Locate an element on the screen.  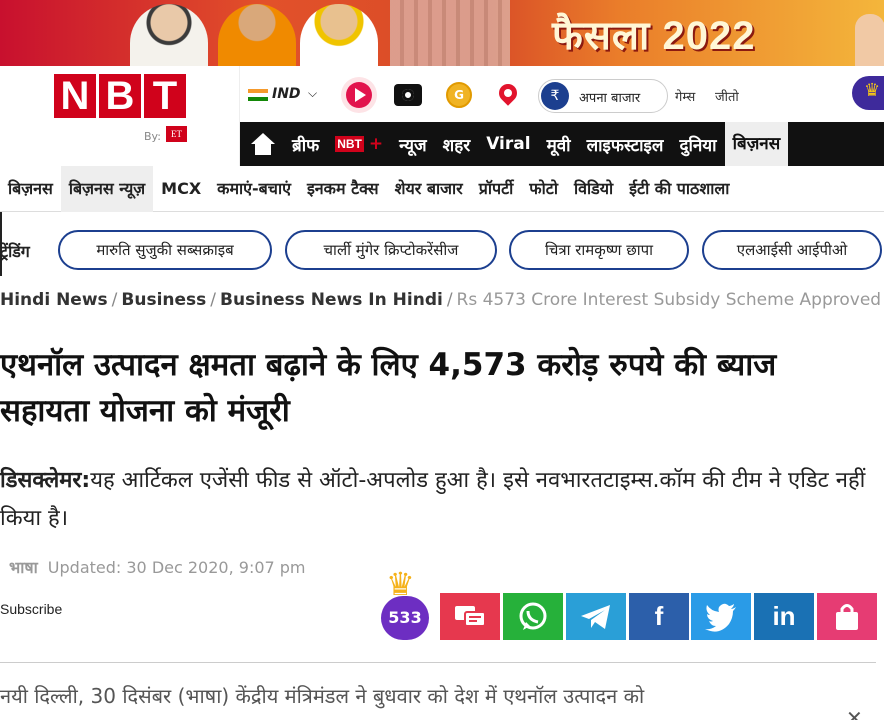
jeeto-link: जीतो is located at coordinates (727, 96).